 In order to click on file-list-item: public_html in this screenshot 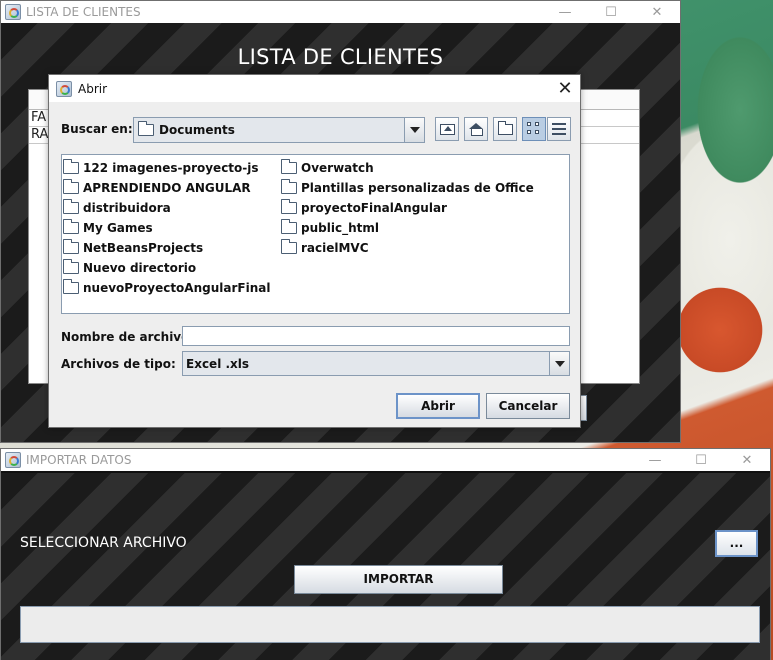, I will do `click(407, 228)`.